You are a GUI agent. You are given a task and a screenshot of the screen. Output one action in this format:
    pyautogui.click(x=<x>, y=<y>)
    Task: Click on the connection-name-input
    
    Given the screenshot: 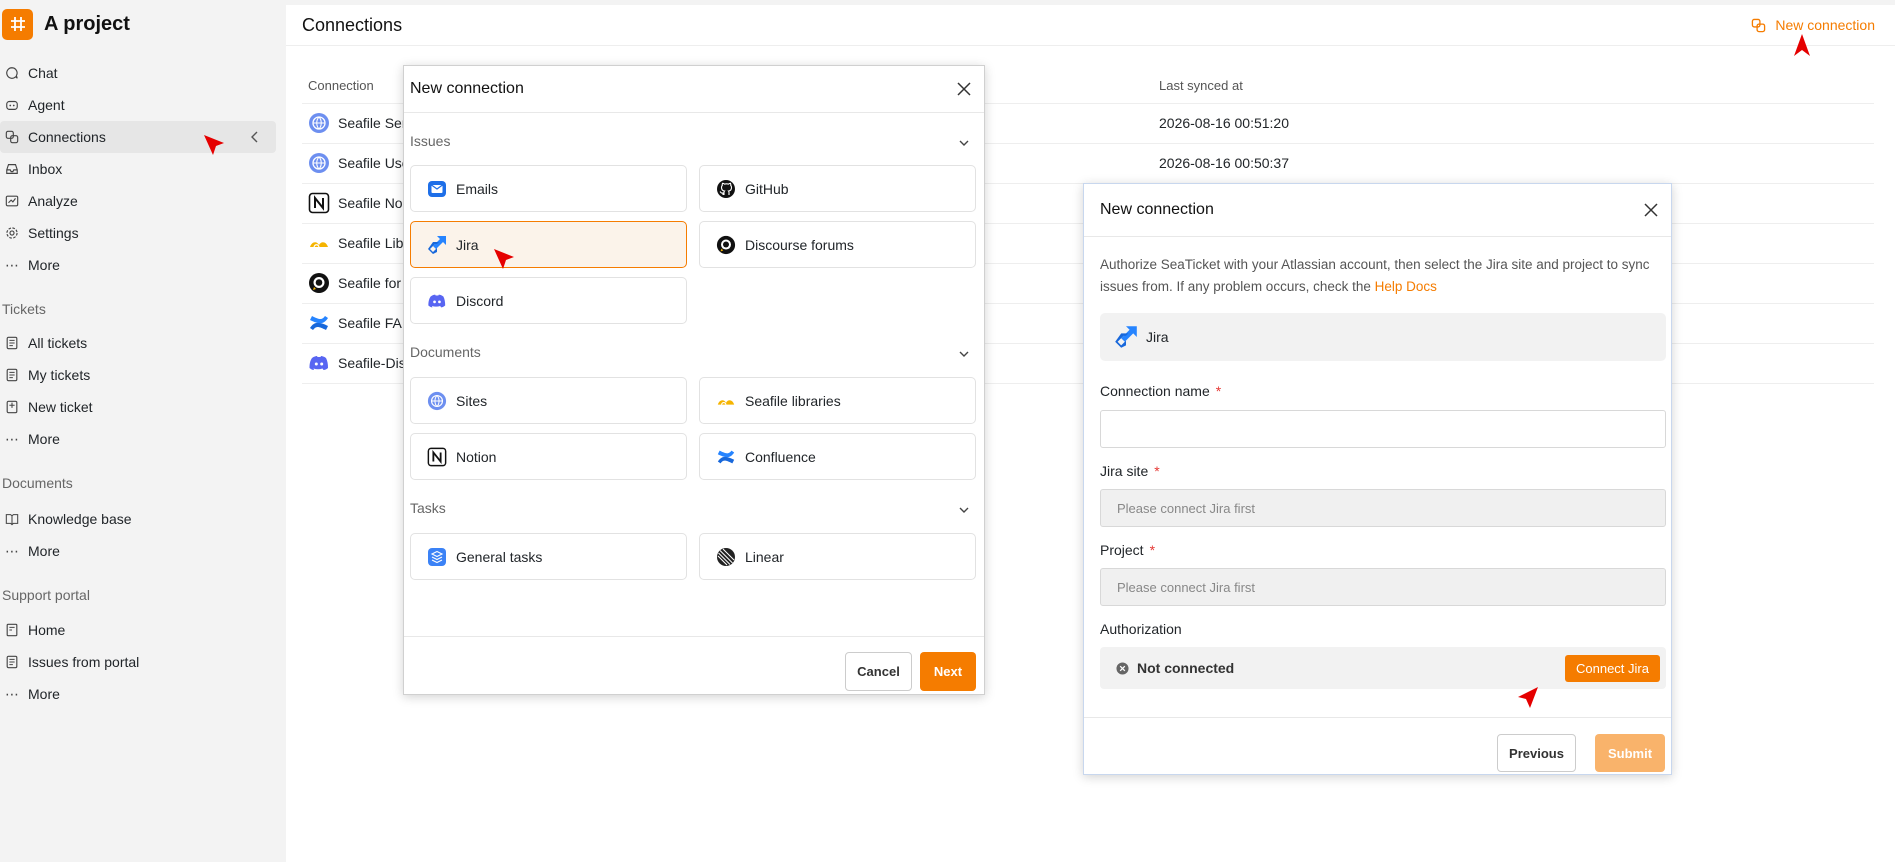 What is the action you would take?
    pyautogui.click(x=1383, y=429)
    